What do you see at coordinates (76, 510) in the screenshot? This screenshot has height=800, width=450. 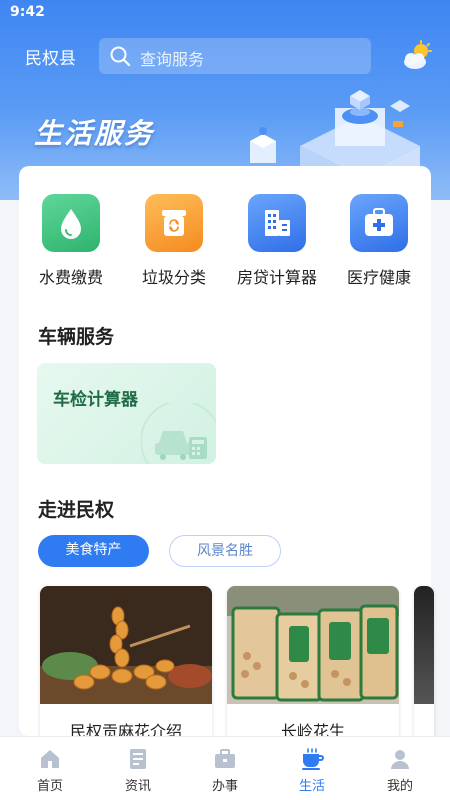 I see `explore-section-title: 走进民权` at bounding box center [76, 510].